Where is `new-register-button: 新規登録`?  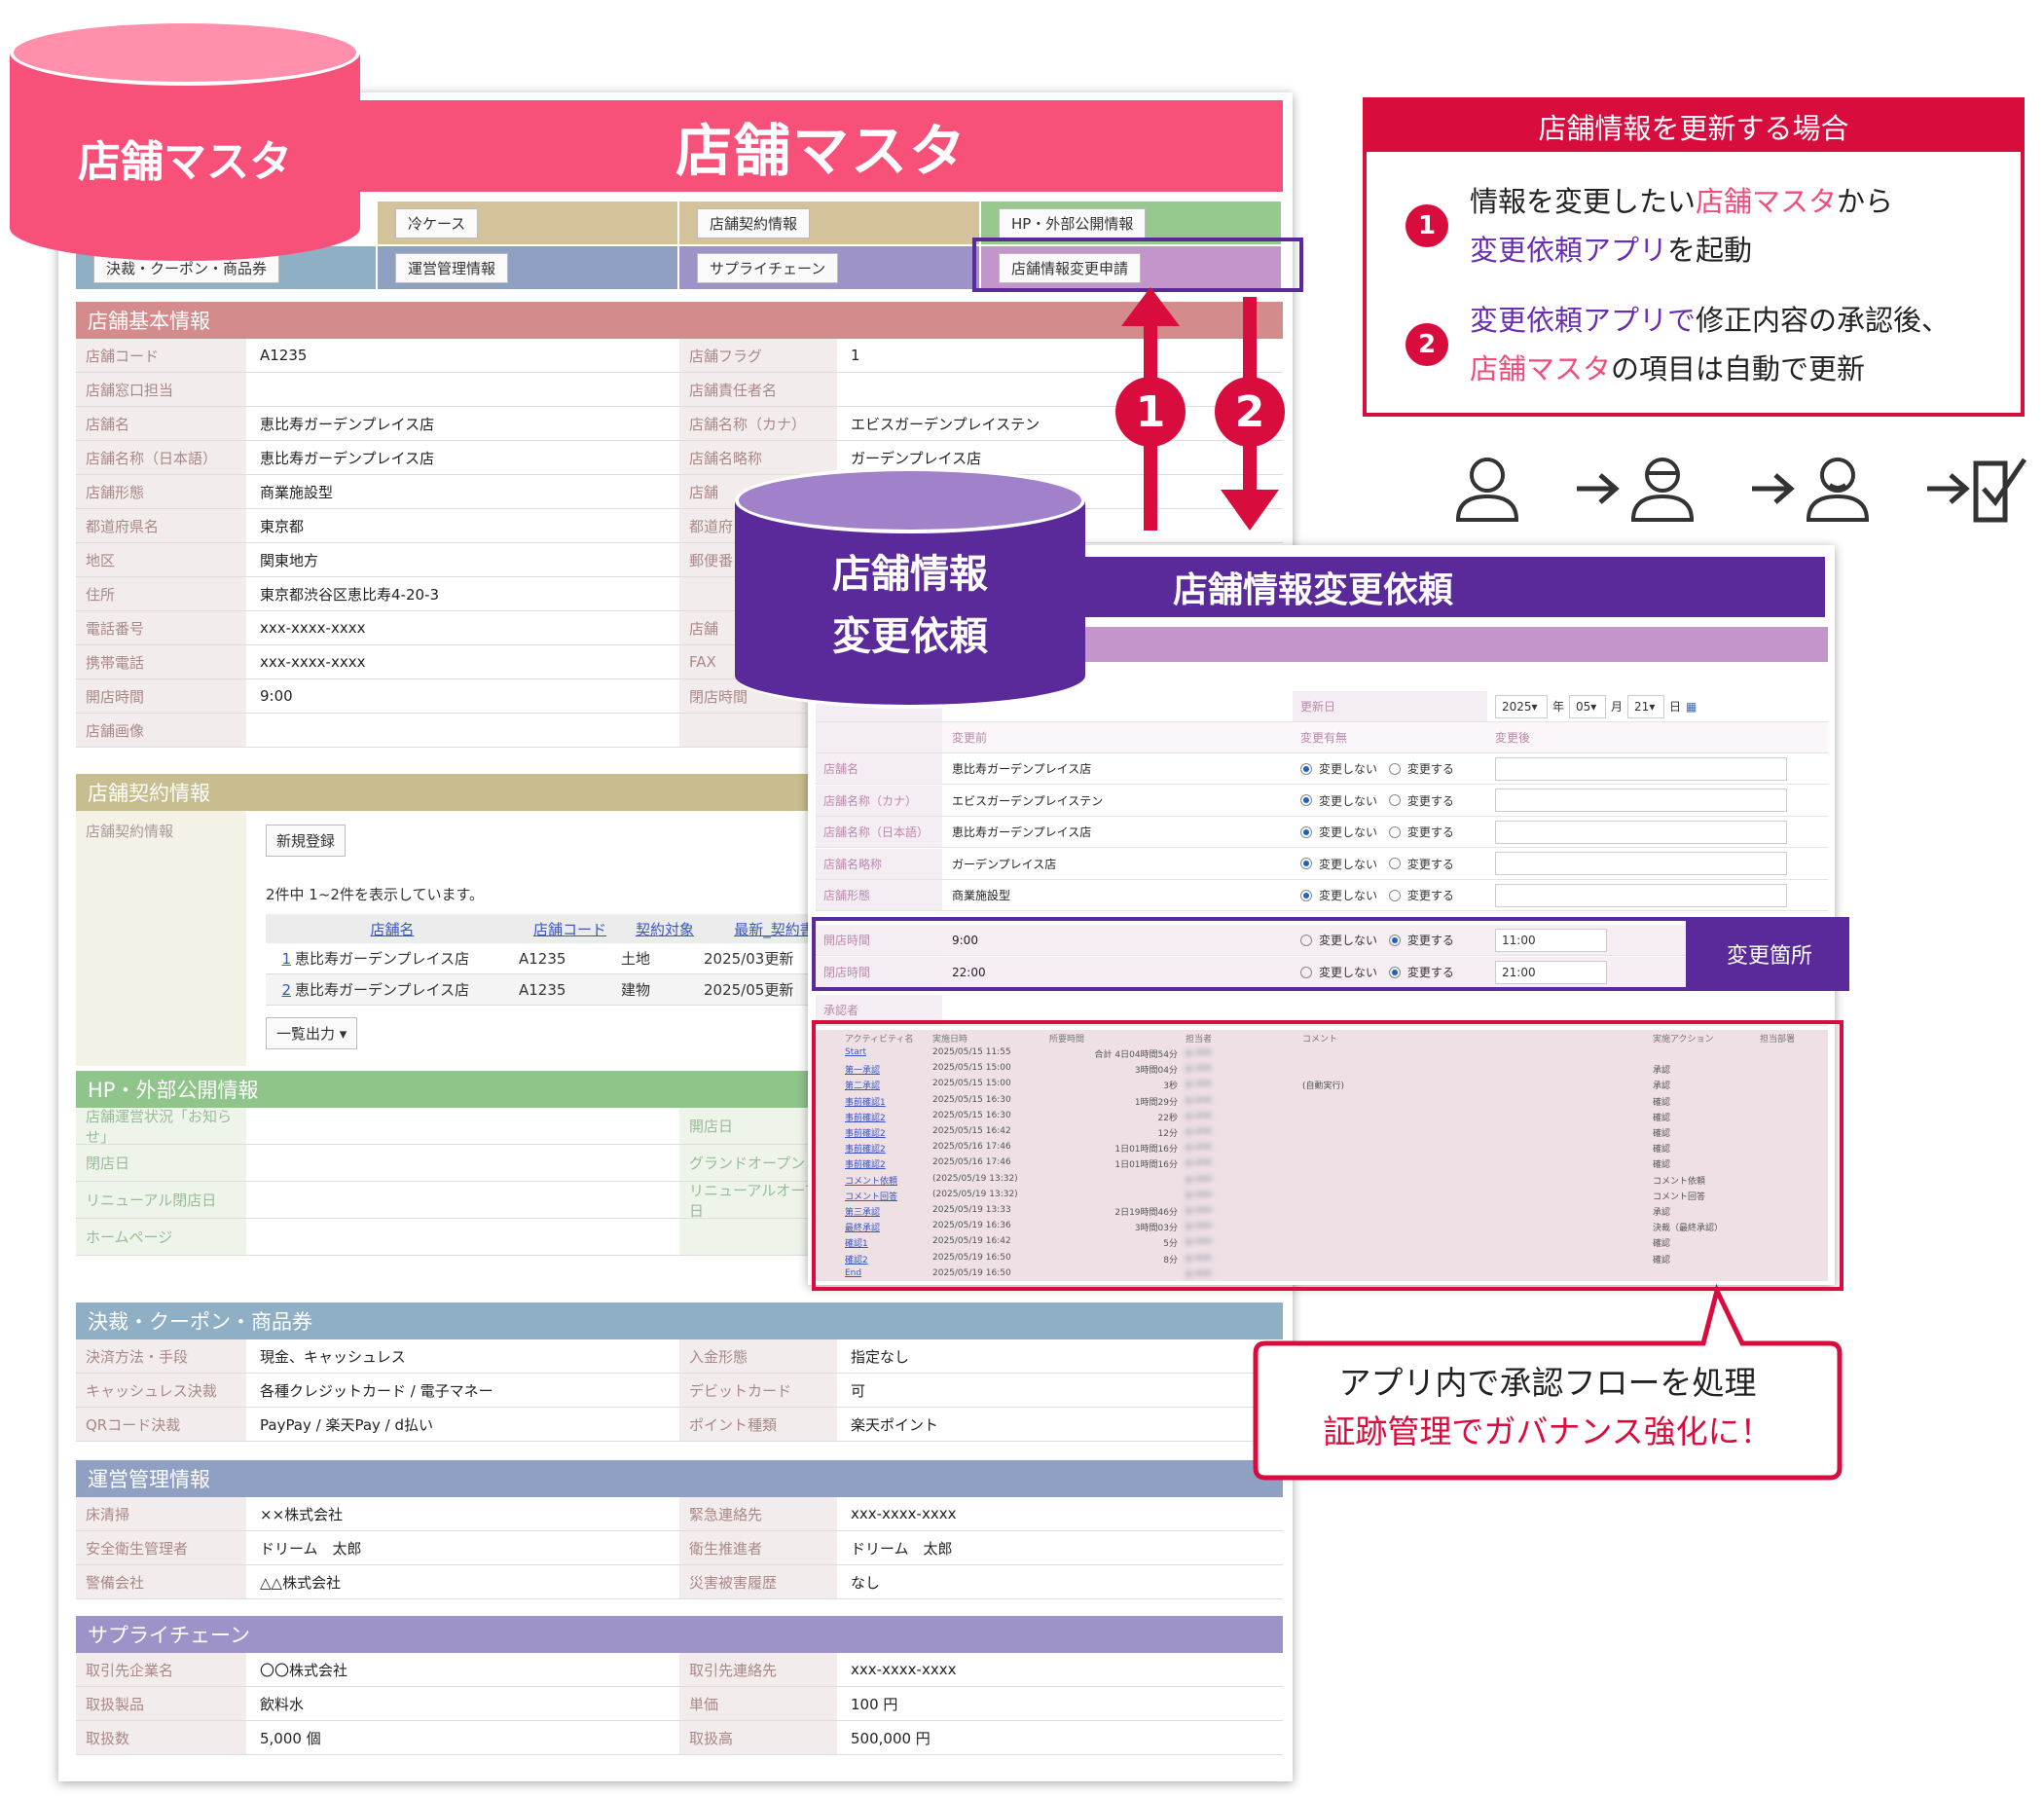
new-register-button: 新規登録 is located at coordinates (307, 841).